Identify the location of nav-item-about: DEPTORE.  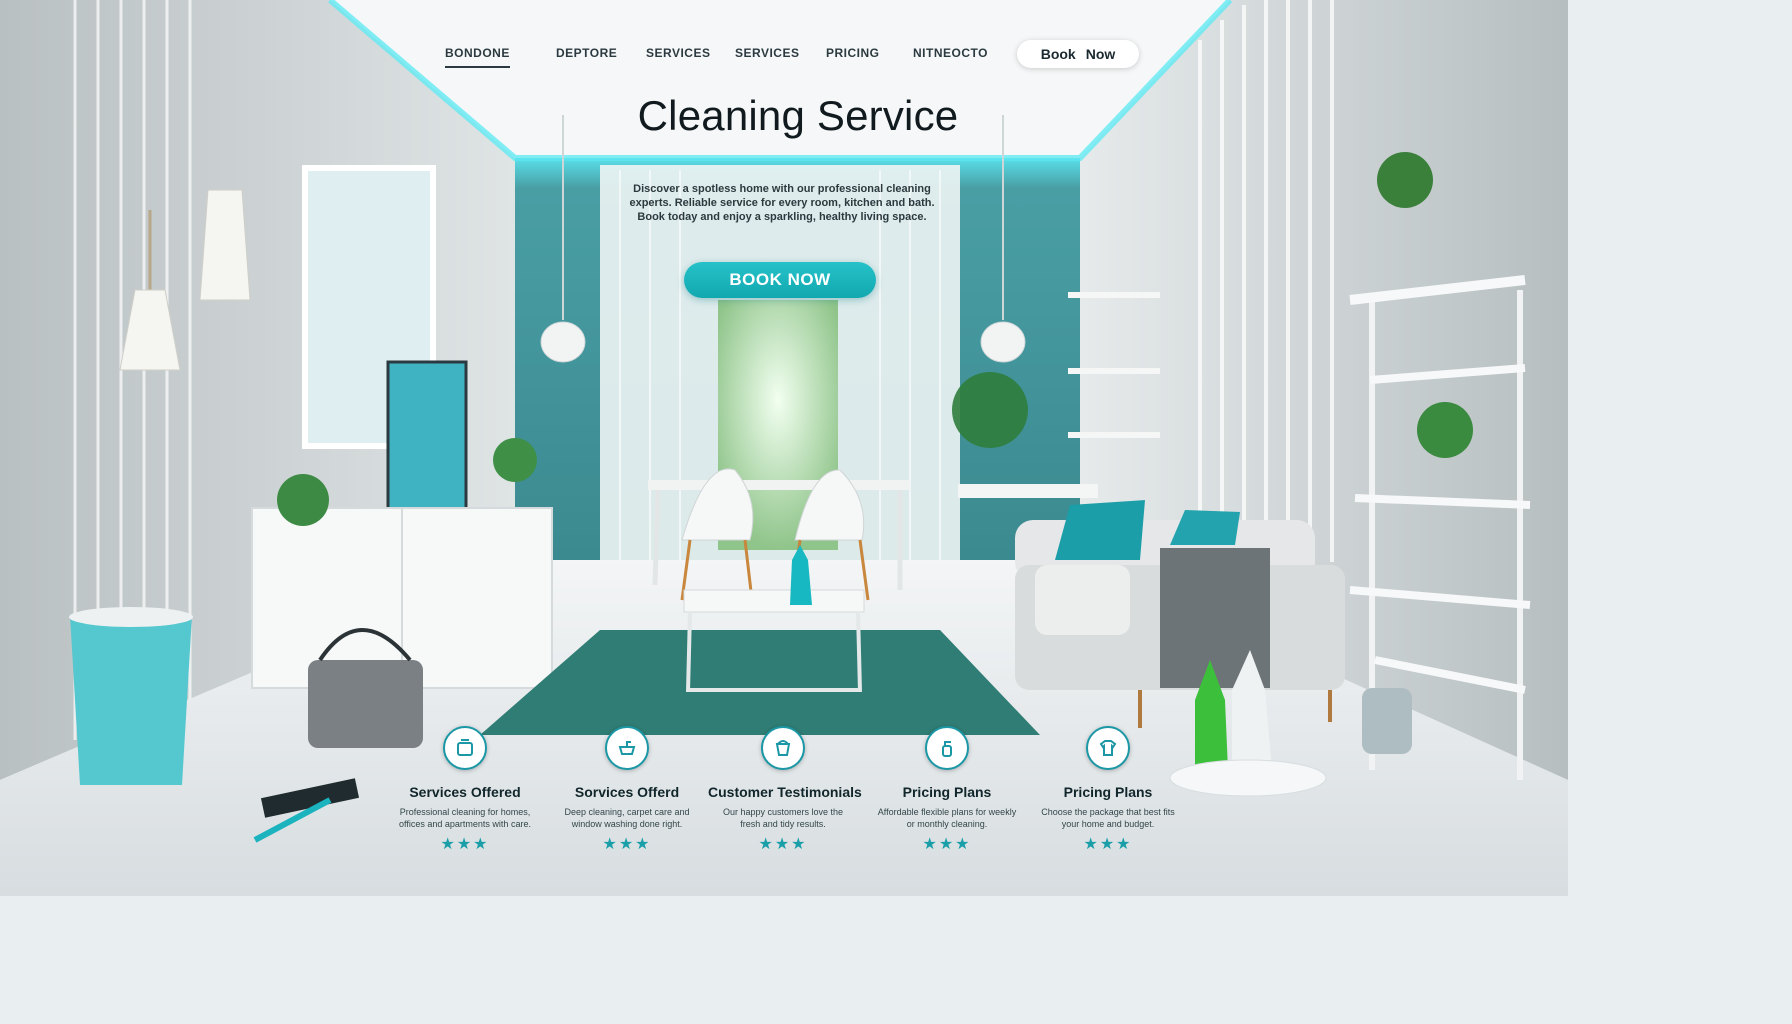
(586, 53).